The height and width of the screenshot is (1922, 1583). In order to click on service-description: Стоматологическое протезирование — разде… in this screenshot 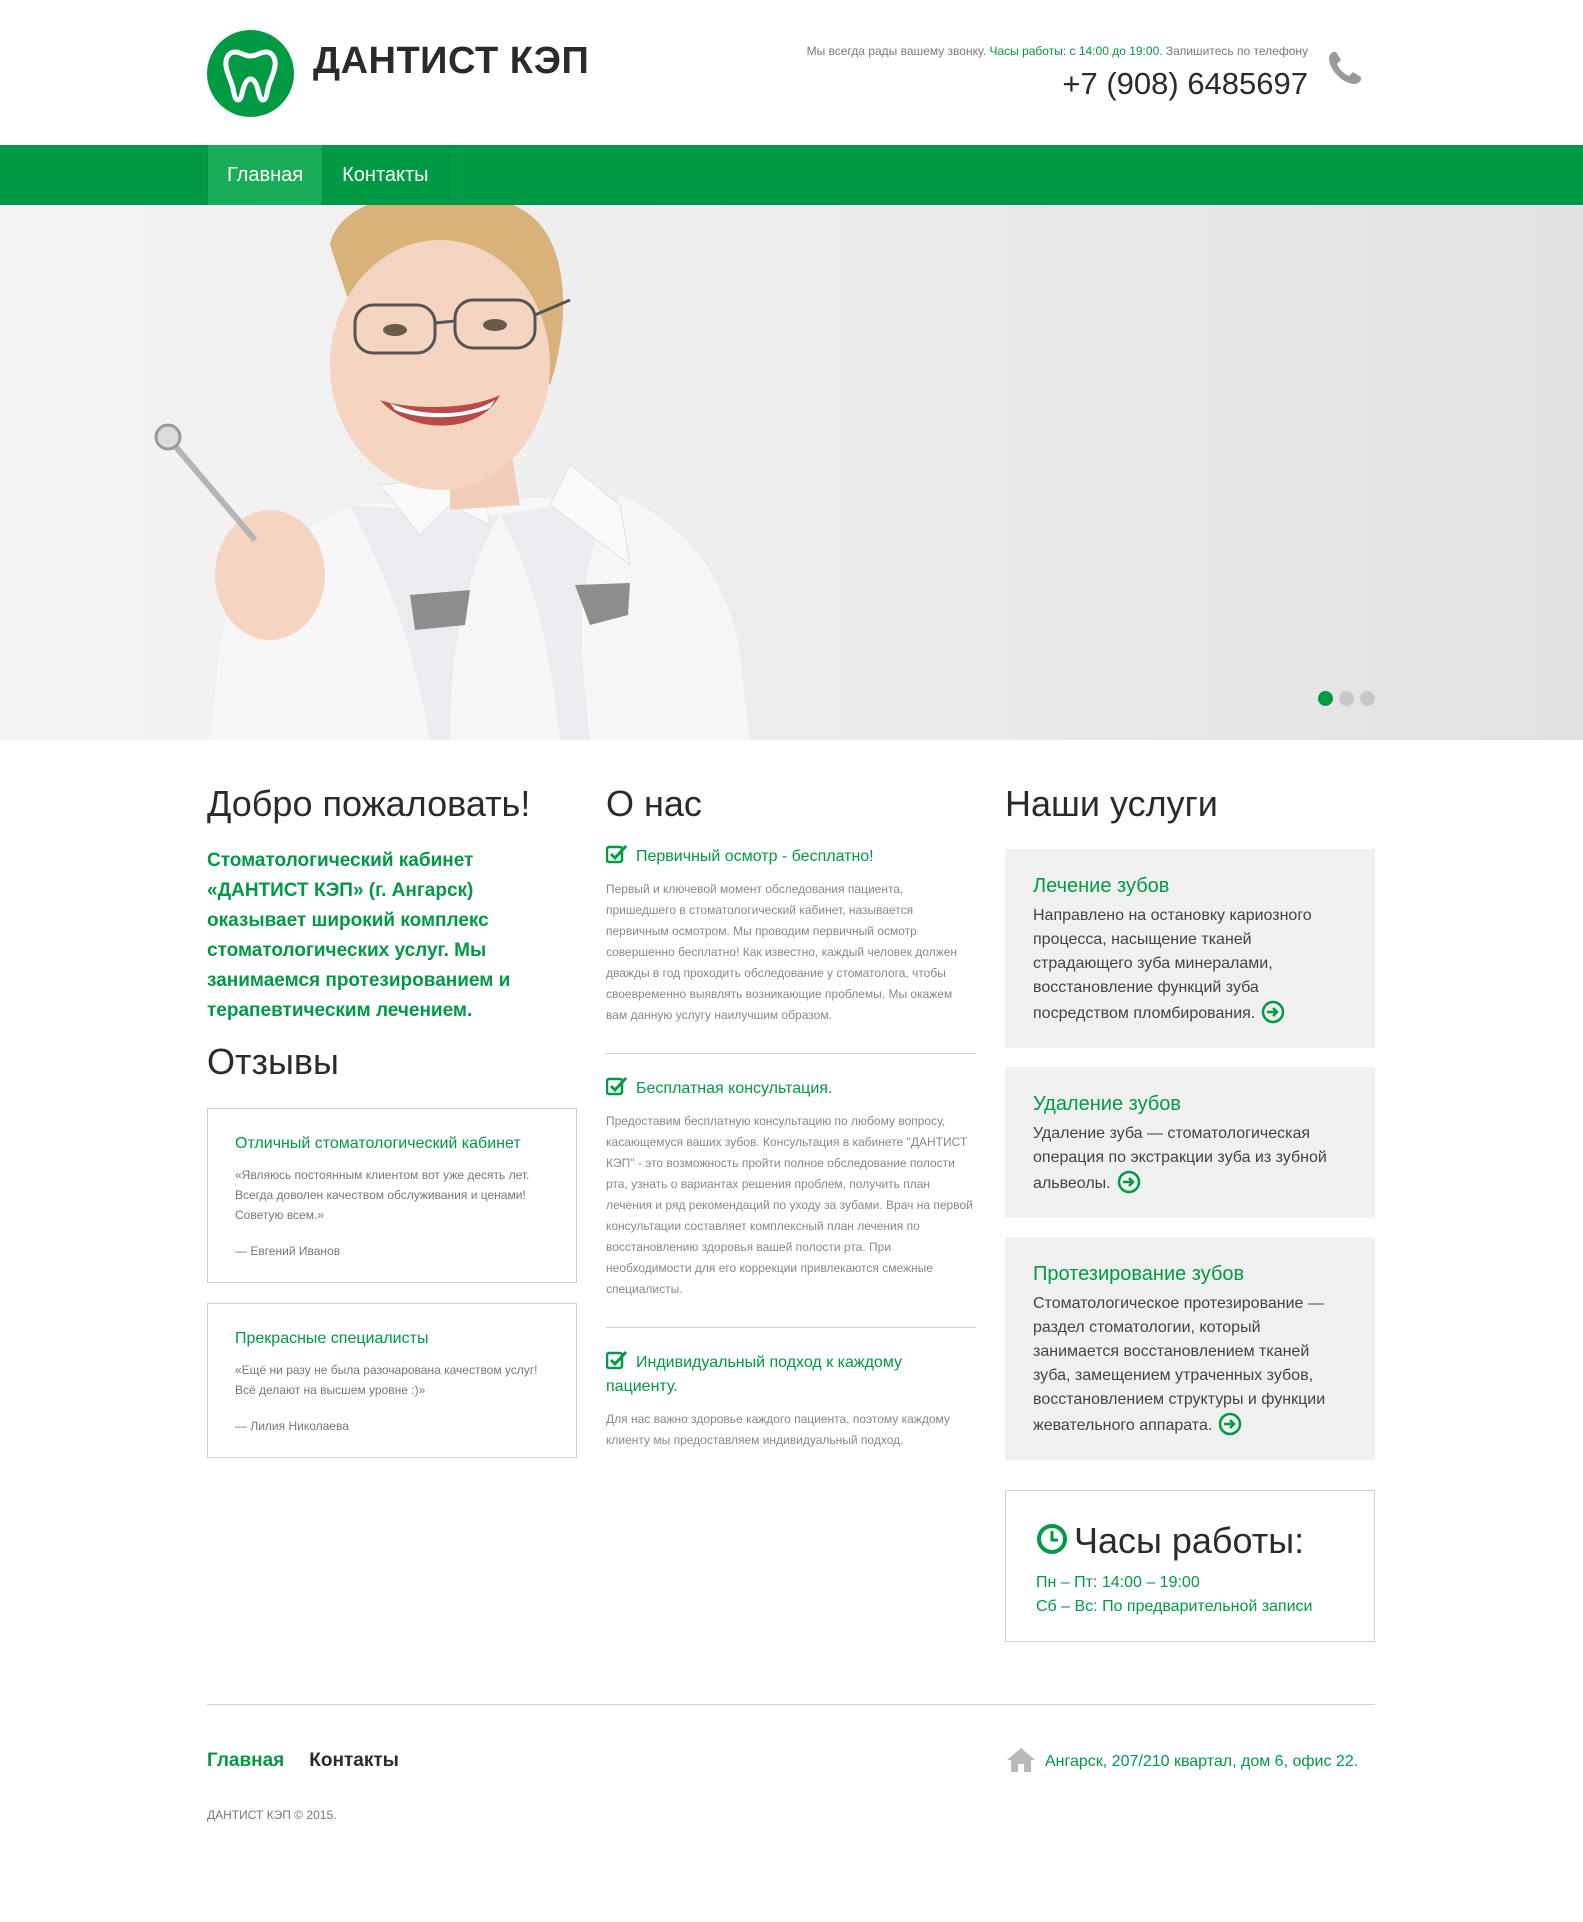, I will do `click(1179, 1364)`.